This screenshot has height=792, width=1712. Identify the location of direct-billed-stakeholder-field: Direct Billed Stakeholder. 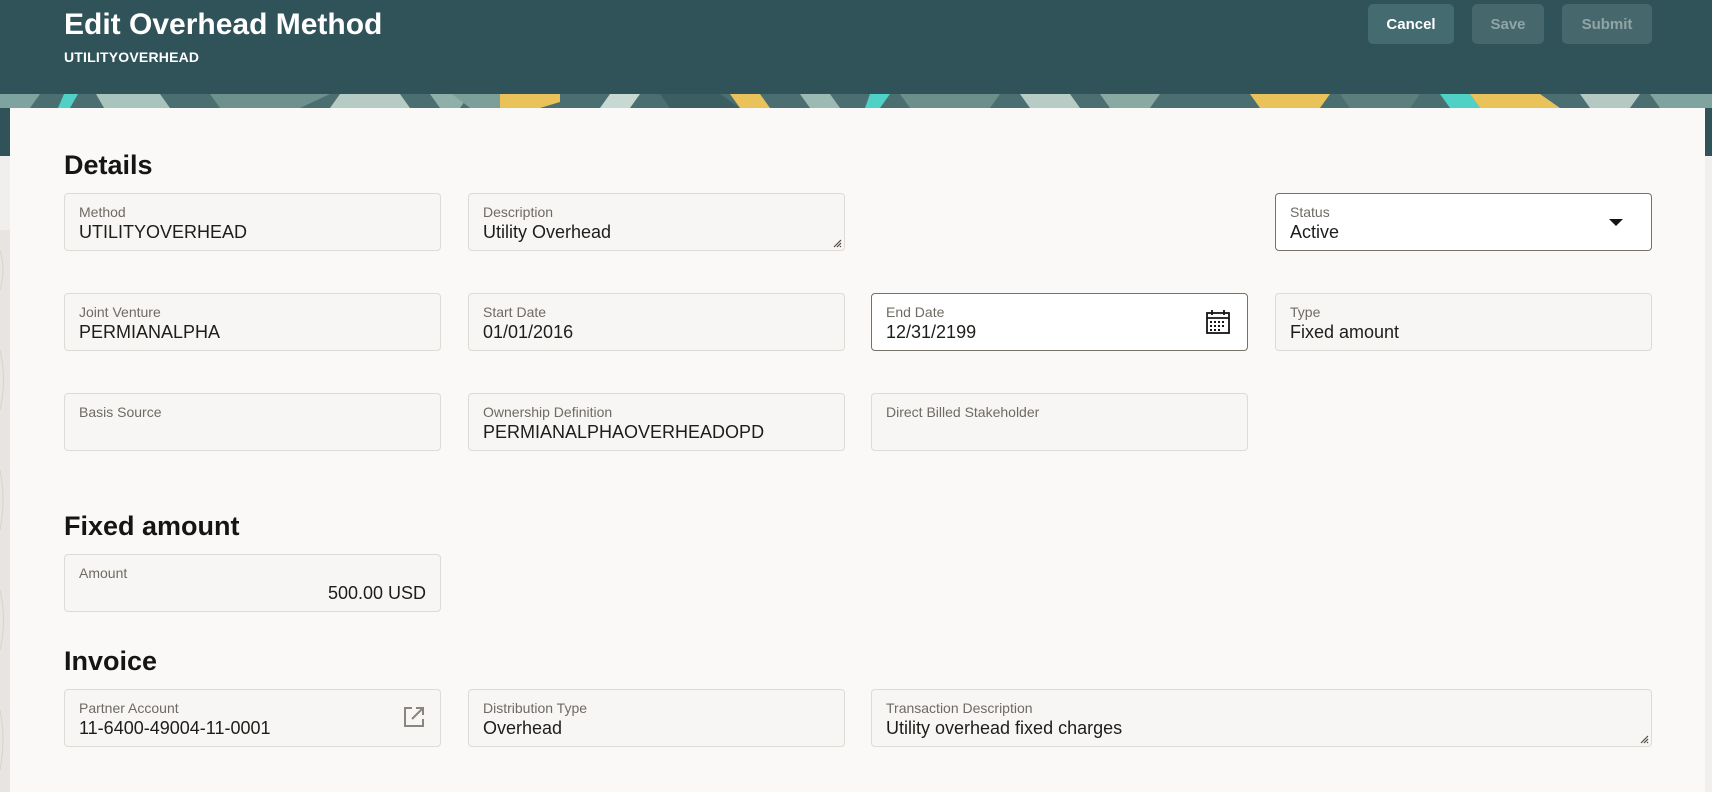
(1059, 422).